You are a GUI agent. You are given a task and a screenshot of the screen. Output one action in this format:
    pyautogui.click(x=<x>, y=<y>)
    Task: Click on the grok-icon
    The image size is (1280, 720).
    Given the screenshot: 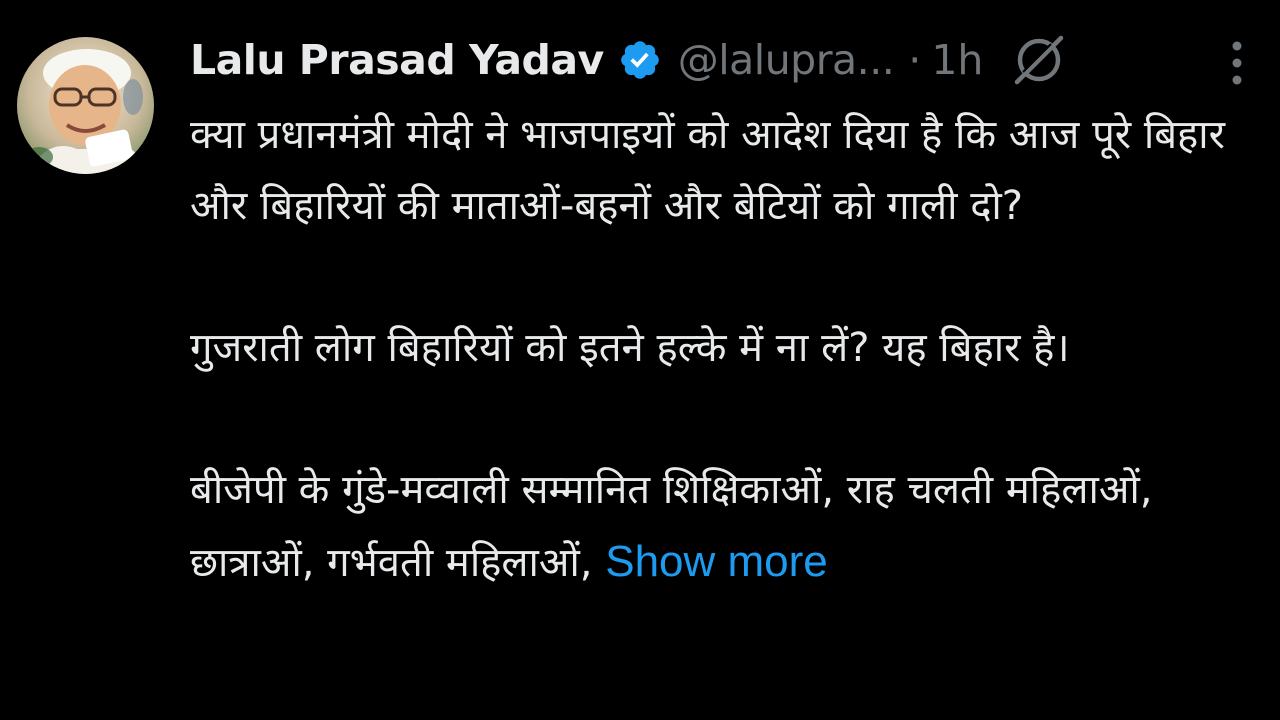 What is the action you would take?
    pyautogui.click(x=1039, y=60)
    